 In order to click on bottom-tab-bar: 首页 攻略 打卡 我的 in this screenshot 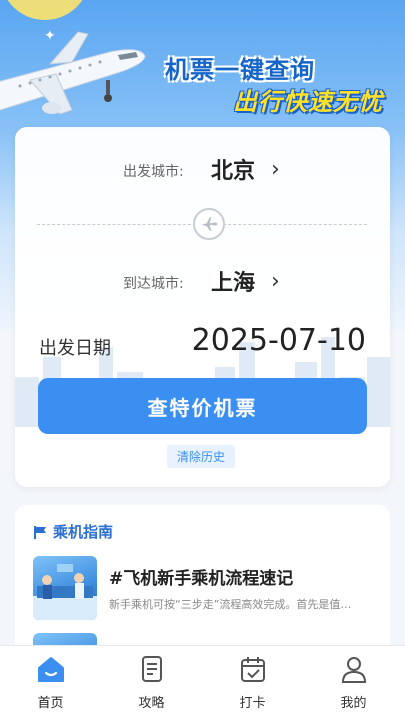, I will do `click(202, 683)`.